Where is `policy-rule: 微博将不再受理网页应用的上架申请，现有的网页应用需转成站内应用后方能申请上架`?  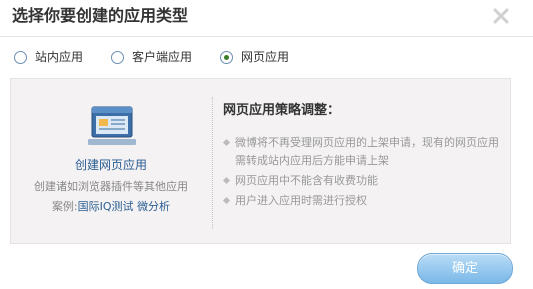
policy-rule: 微博将不再受理网页应用的上架申请，现有的网页应用需转成站内应用后方能申请上架 is located at coordinates (363, 152).